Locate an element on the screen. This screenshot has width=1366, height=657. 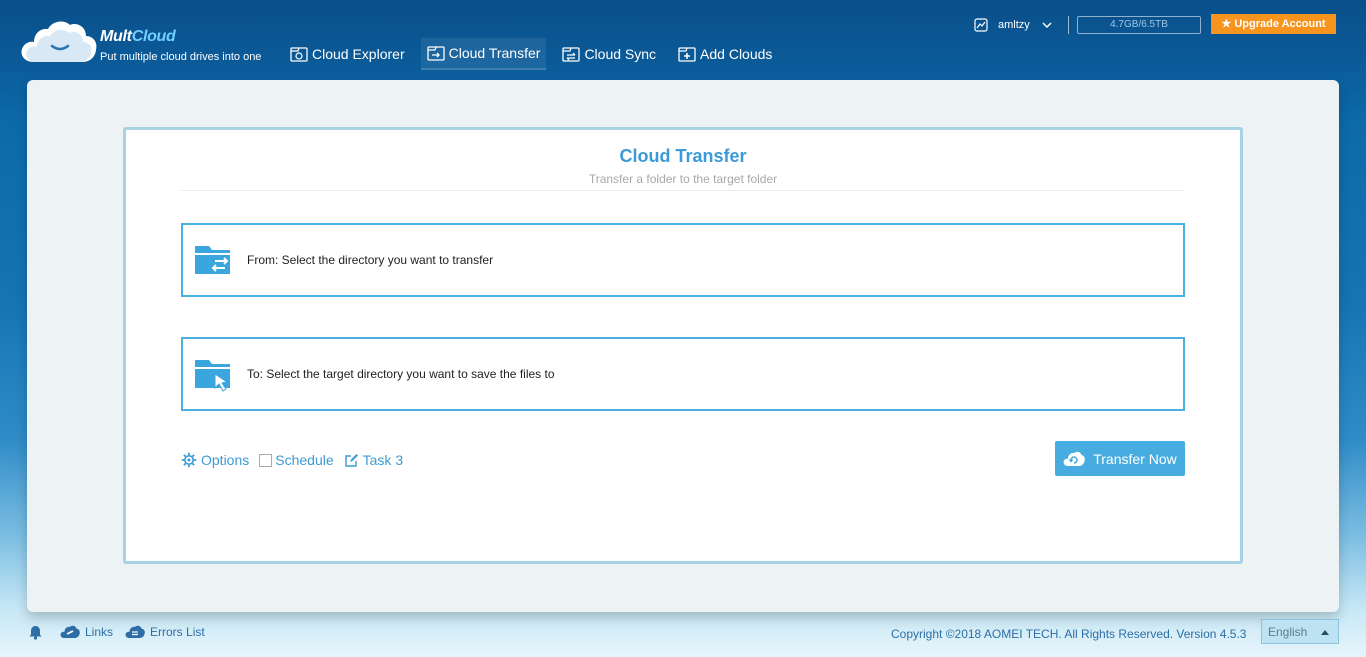
errors-list-link: Errors List is located at coordinates (165, 632).